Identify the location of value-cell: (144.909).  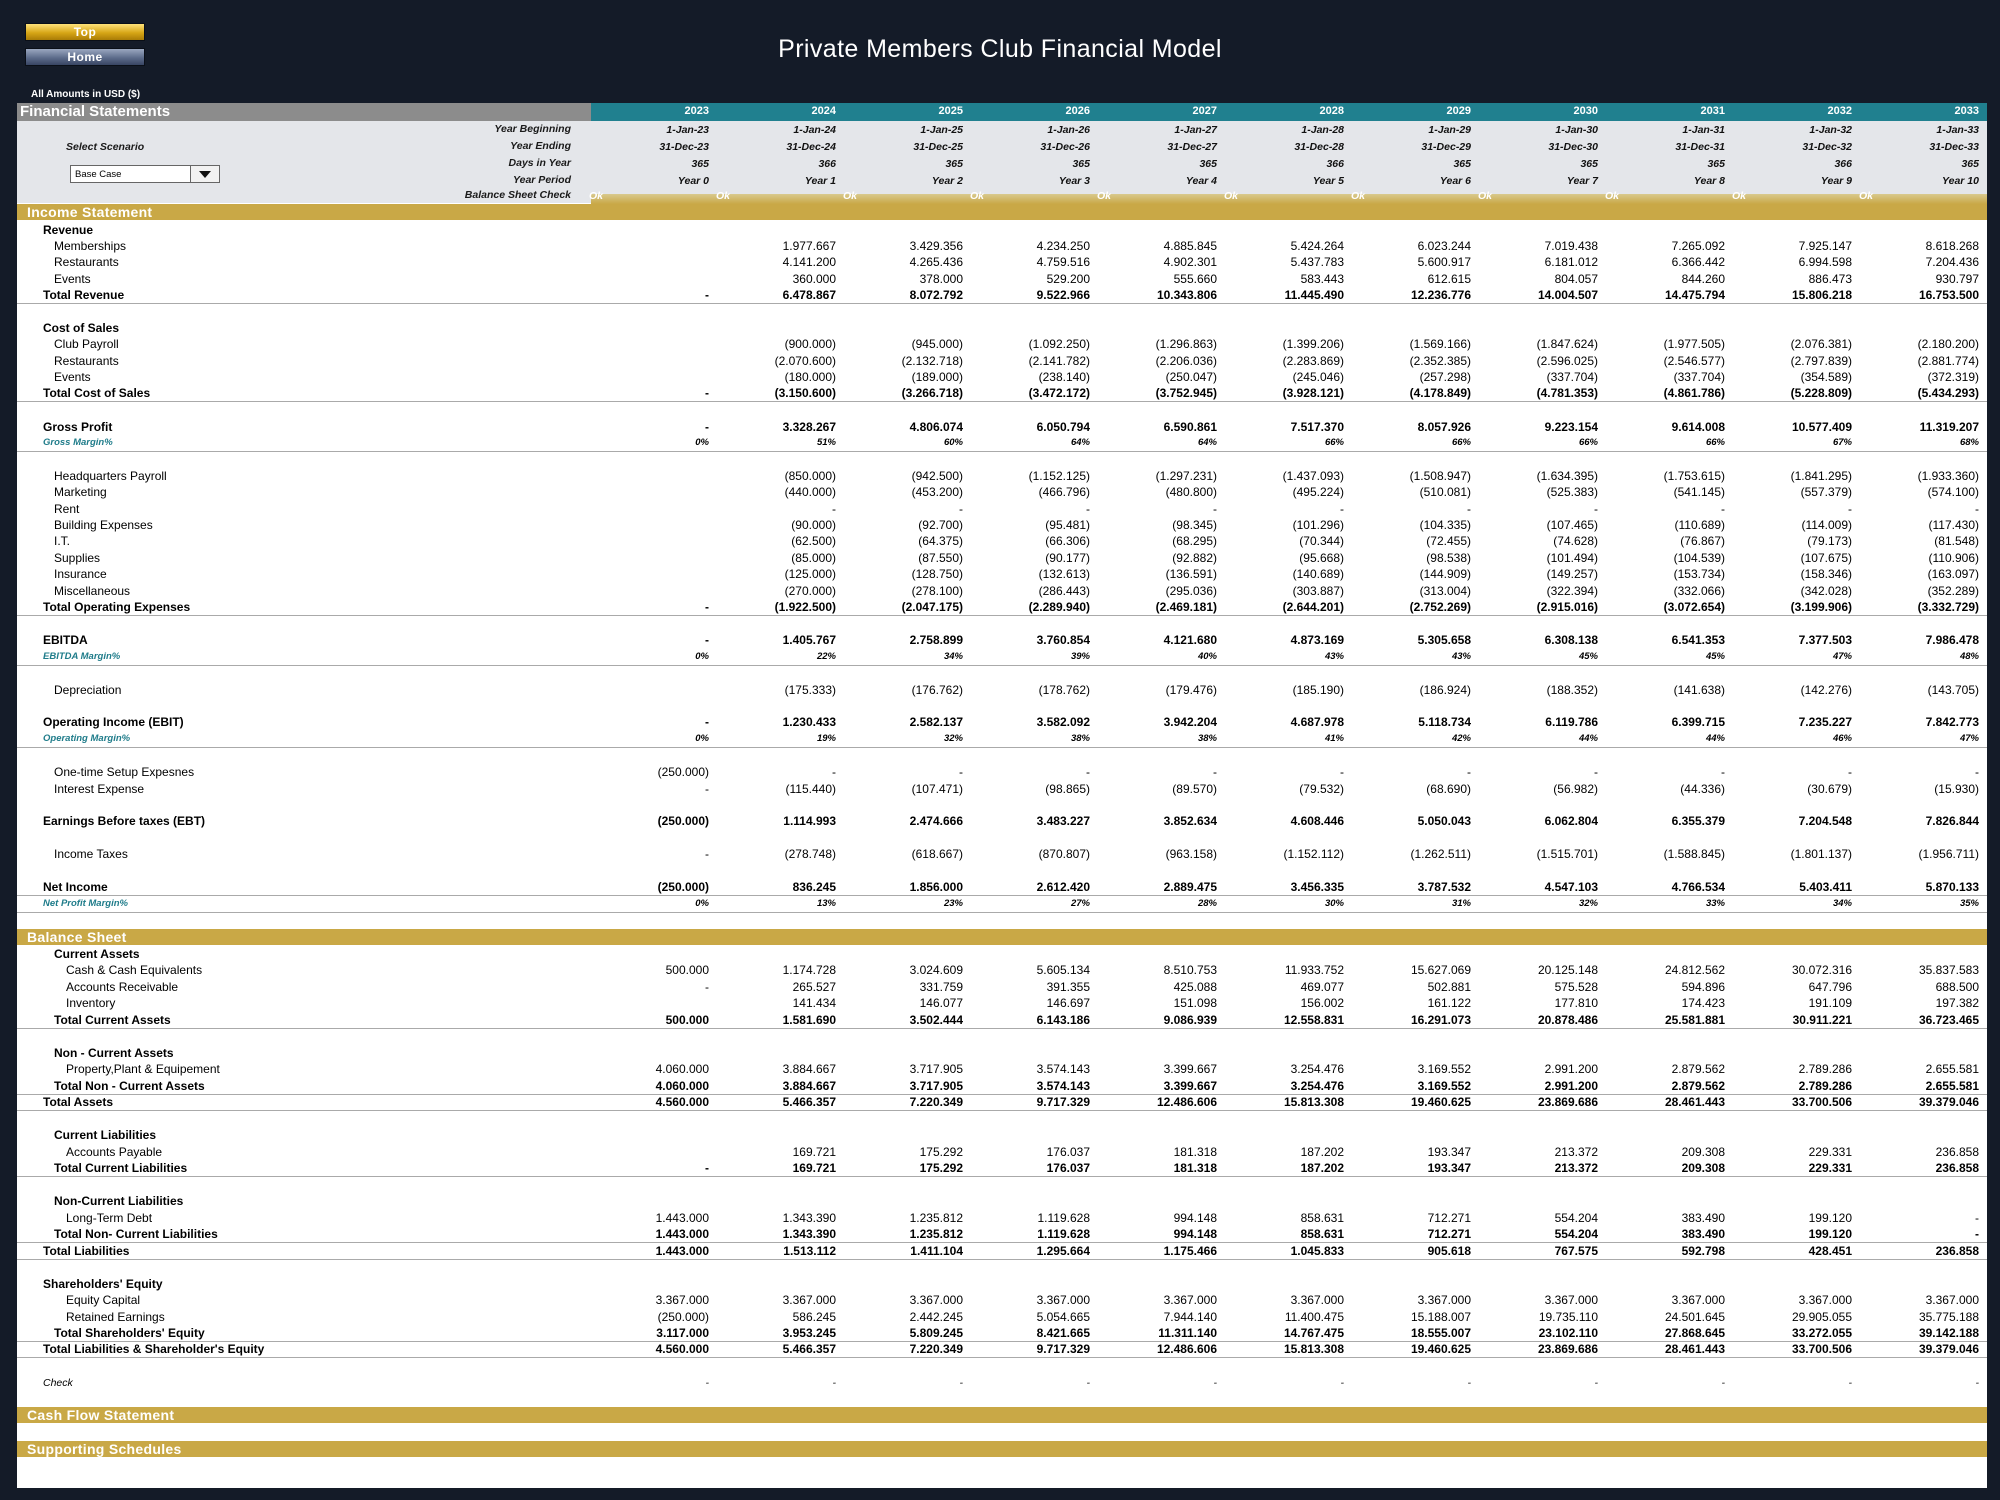
(1445, 574).